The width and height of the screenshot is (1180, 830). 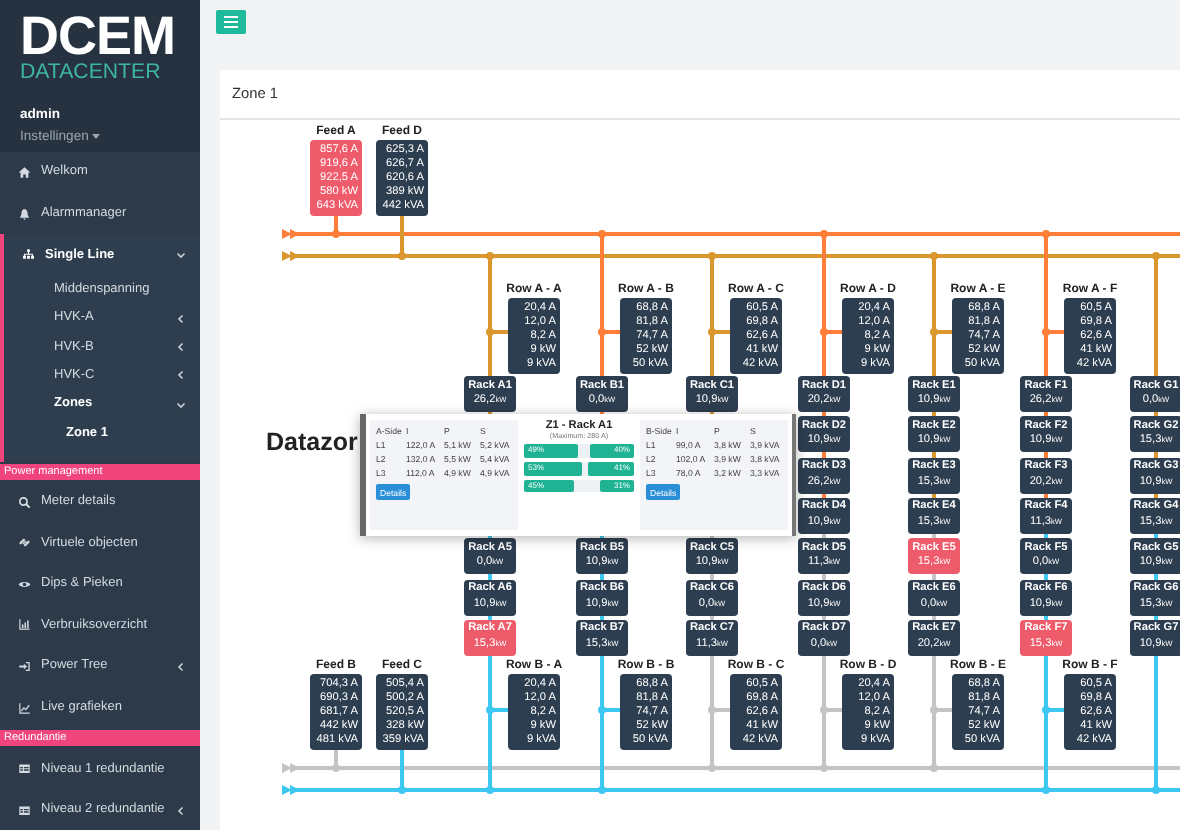 What do you see at coordinates (90, 72) in the screenshot?
I see `logo-subtitle: DATACENTER` at bounding box center [90, 72].